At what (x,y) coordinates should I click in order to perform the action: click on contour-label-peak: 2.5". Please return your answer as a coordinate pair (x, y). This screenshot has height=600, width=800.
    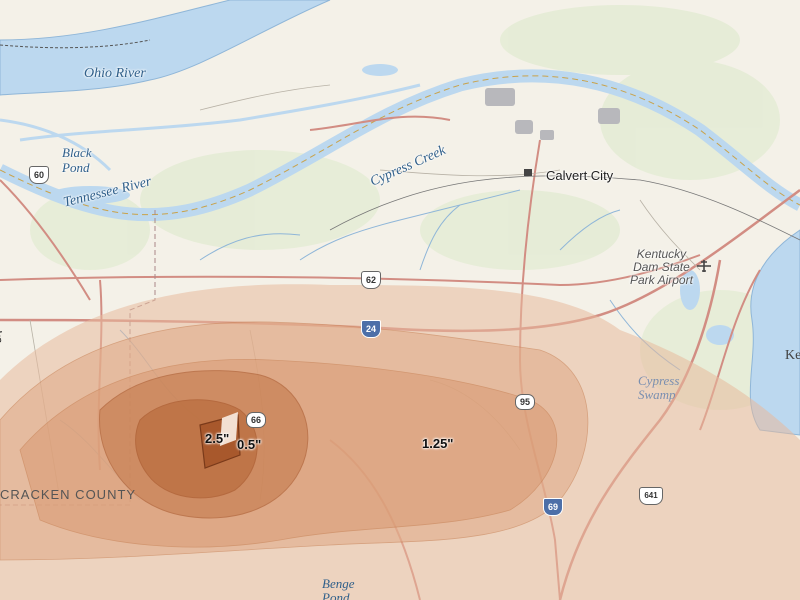
    Looking at the image, I should click on (217, 438).